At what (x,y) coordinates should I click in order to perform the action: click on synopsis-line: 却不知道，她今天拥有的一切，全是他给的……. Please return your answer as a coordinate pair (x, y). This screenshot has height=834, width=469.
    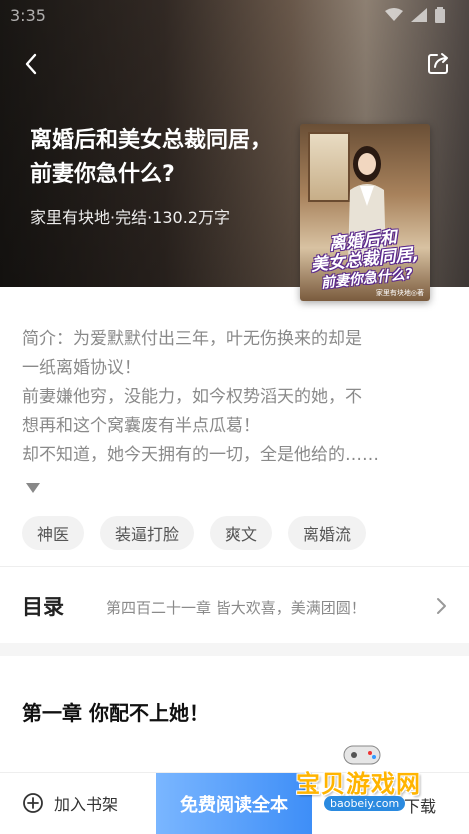
    Looking at the image, I should click on (200, 455).